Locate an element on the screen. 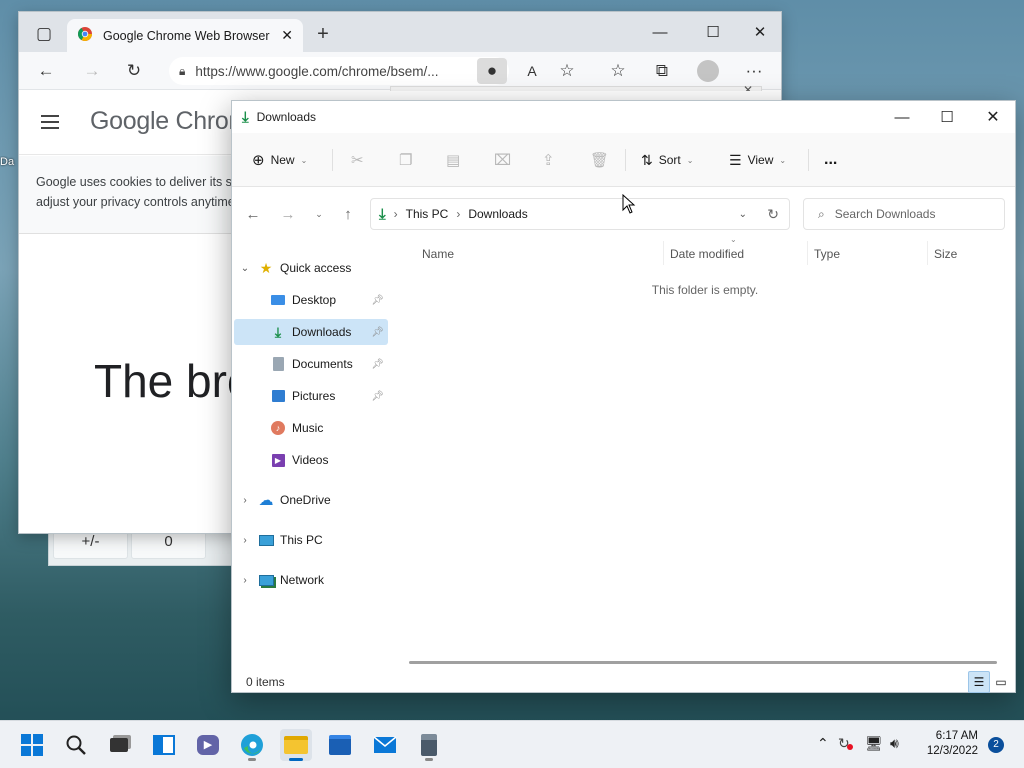  view-list-icon: ☰ is located at coordinates (735, 159).